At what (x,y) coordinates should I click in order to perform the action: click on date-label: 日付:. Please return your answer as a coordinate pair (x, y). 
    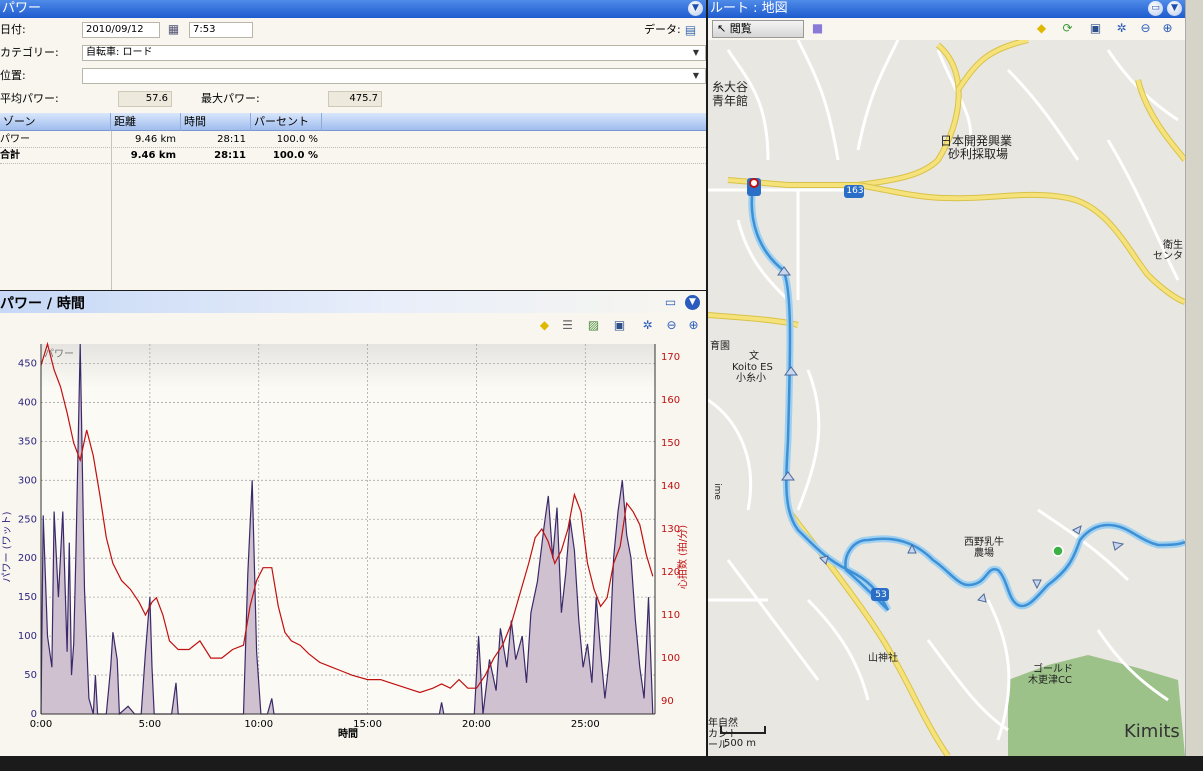
    Looking at the image, I should click on (13, 29).